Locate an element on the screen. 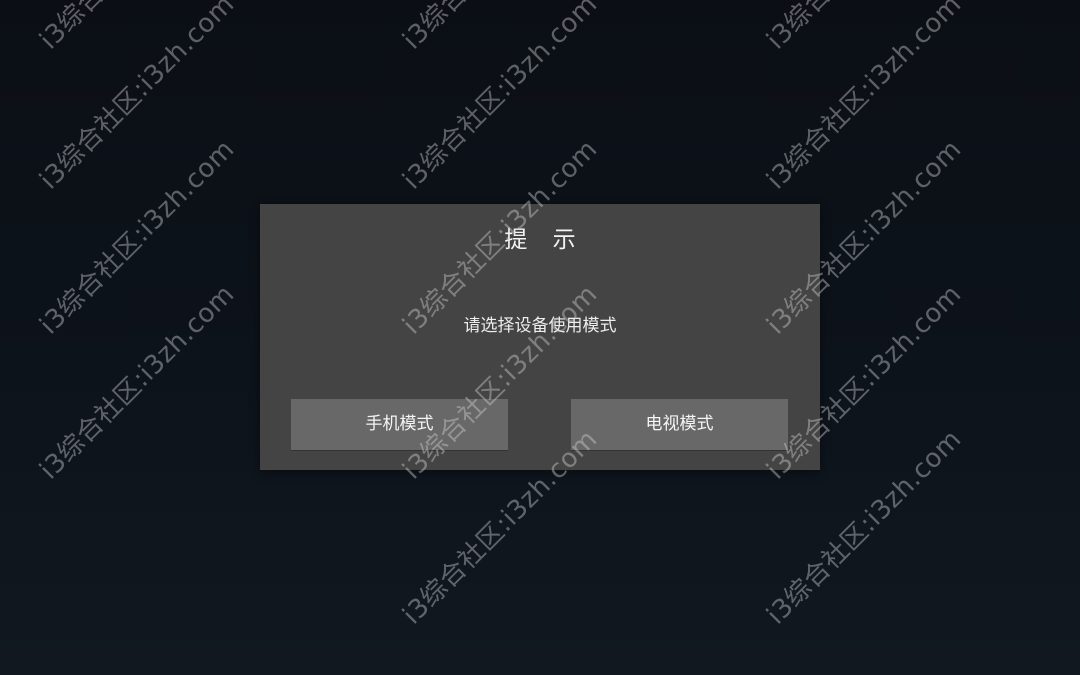 This screenshot has height=675, width=1080. tv-mode-button: 电视模式 is located at coordinates (679, 424).